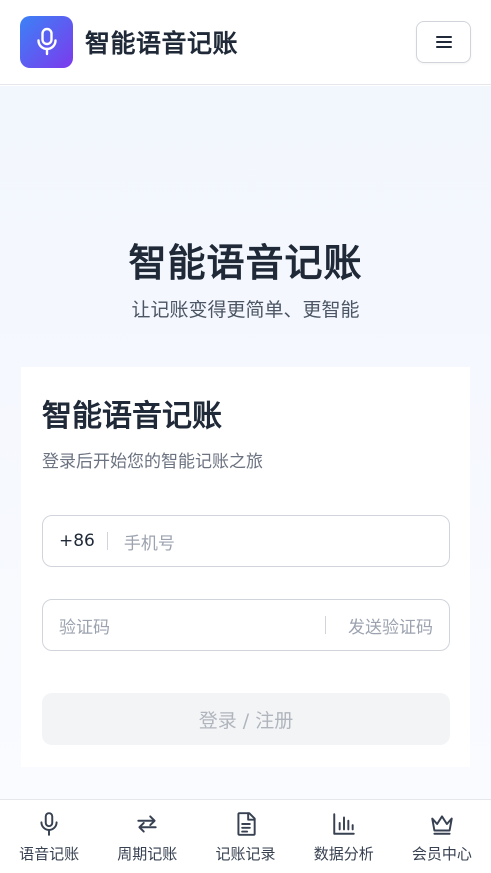 The image size is (491, 873). I want to click on hamburger-menu-icon, so click(443, 42).